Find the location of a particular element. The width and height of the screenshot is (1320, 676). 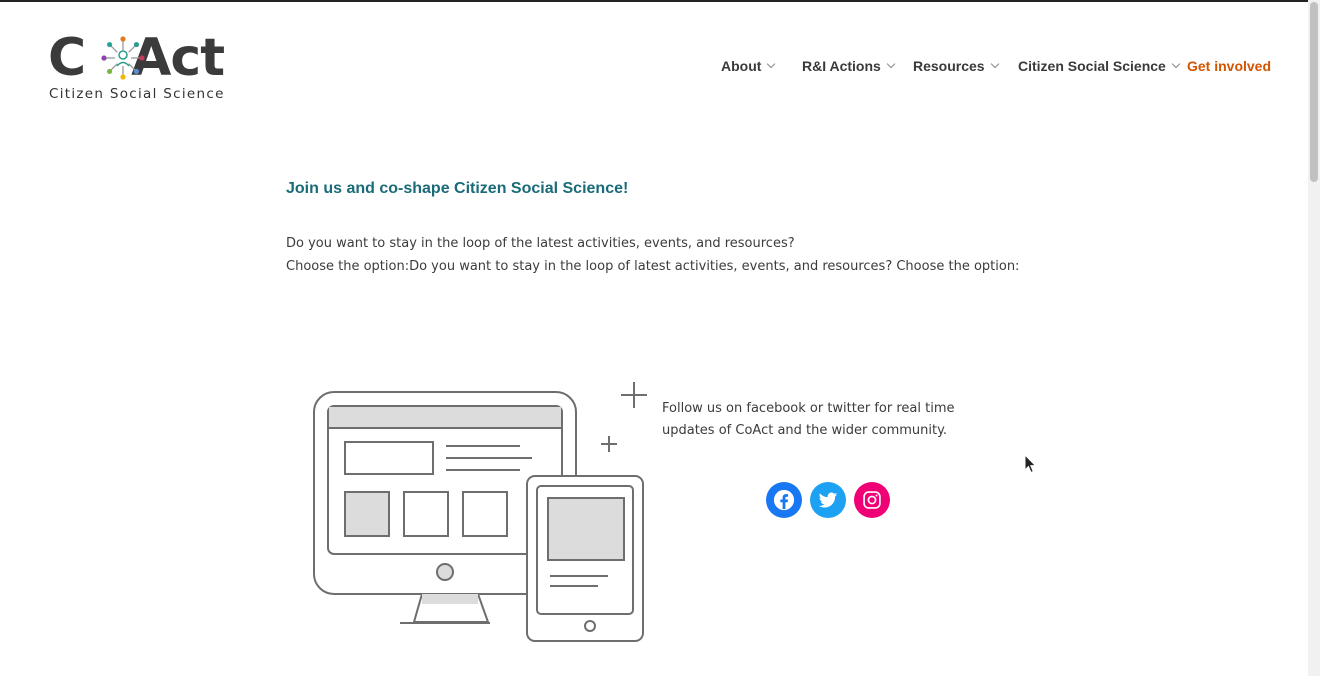

instagram-icon is located at coordinates (872, 500).